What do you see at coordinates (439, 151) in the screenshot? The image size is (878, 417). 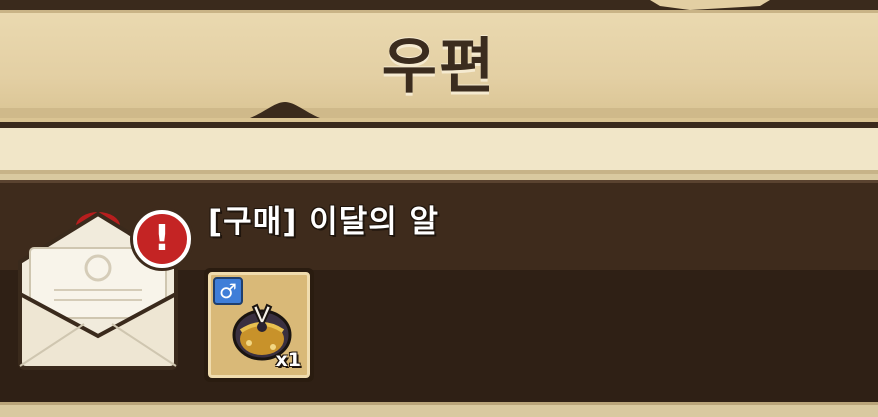 I see `sub-header-strip` at bounding box center [439, 151].